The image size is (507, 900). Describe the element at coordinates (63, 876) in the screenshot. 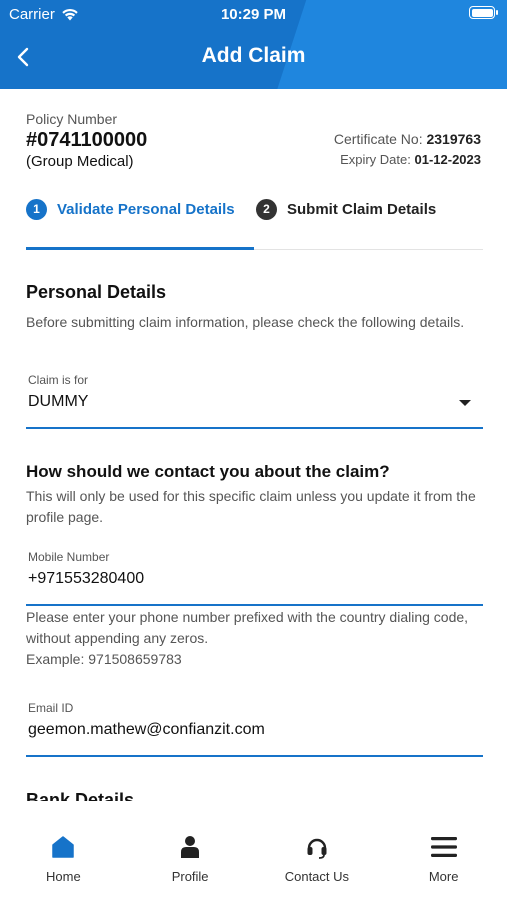

I see `nav-home-label: Home` at that location.